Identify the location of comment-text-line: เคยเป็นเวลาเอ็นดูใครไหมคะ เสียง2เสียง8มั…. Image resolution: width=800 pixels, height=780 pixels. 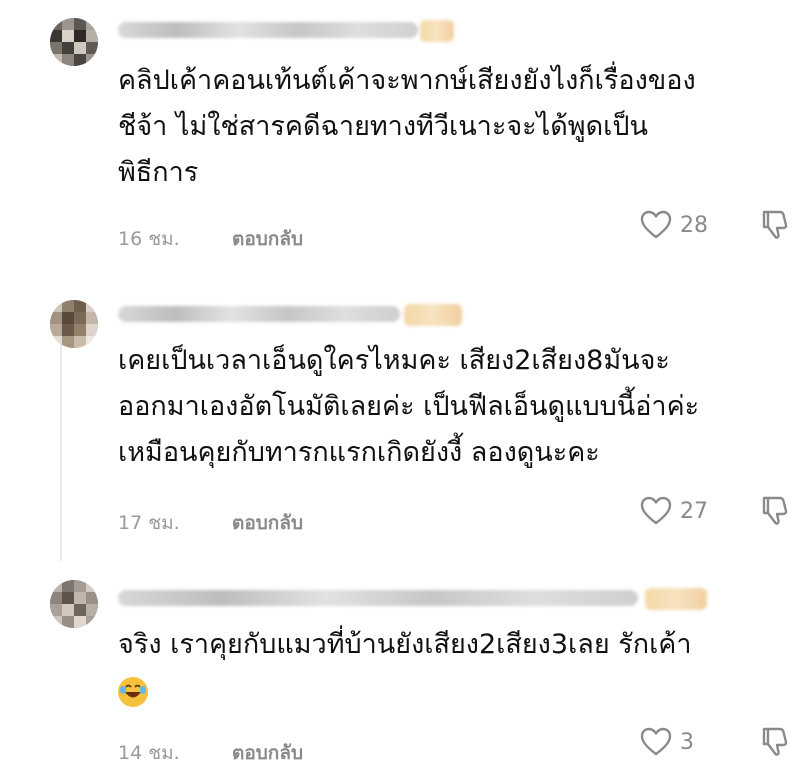
(394, 360).